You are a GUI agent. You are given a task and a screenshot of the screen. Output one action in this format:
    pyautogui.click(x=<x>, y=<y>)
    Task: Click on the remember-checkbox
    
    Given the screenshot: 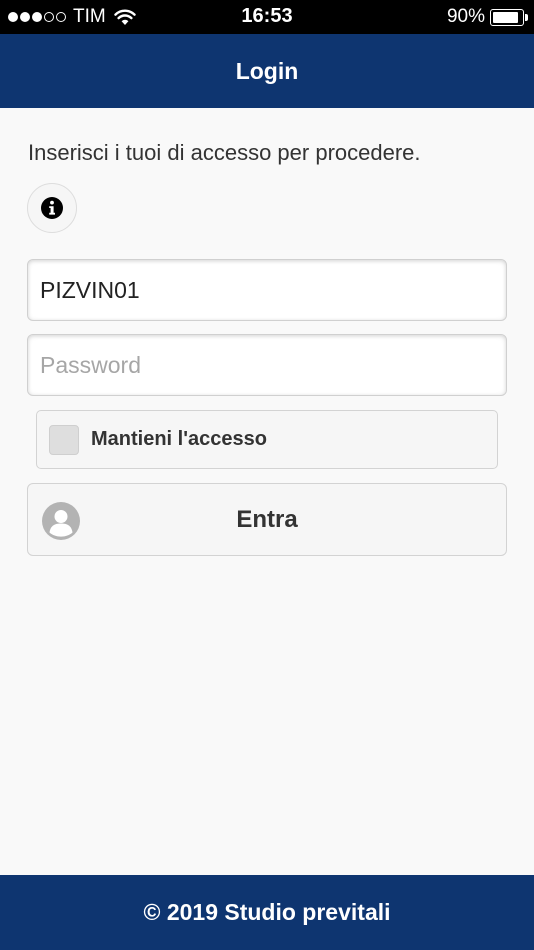 What is the action you would take?
    pyautogui.click(x=64, y=439)
    